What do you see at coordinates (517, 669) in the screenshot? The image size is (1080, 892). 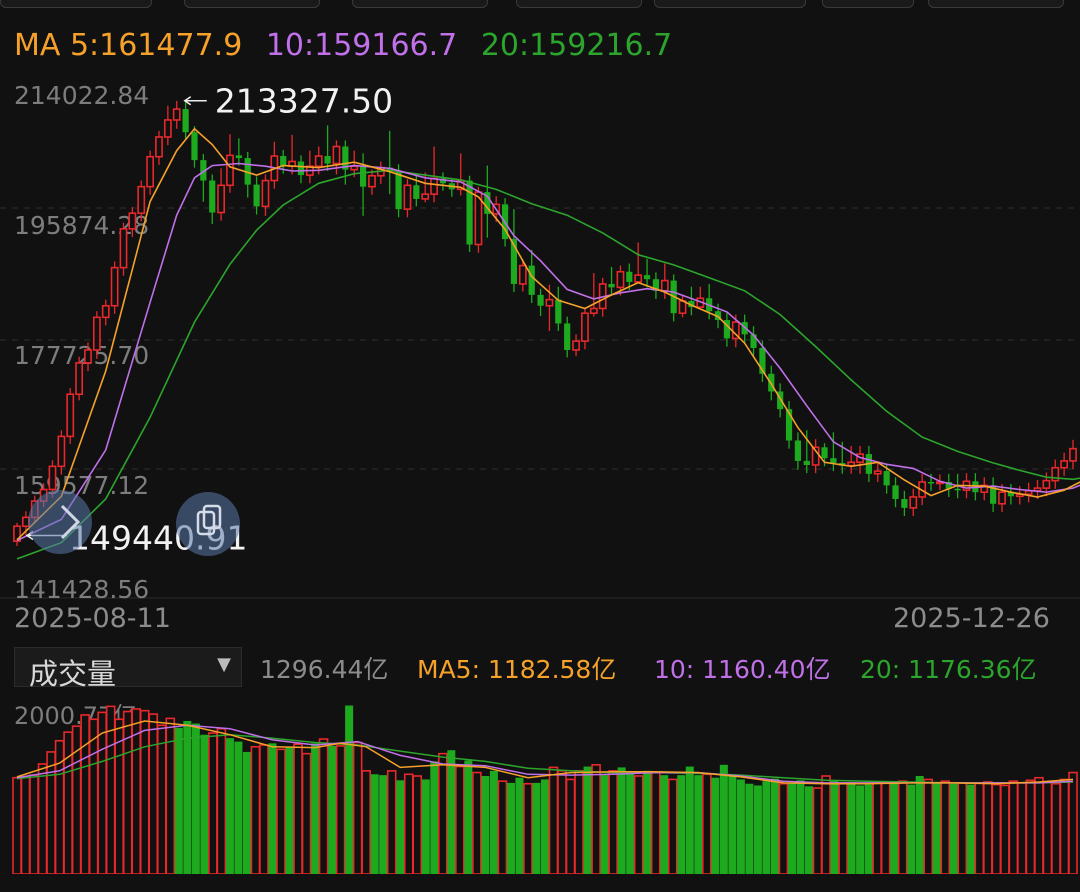 I see `volume-ma5: MA5: 1182.58亿` at bounding box center [517, 669].